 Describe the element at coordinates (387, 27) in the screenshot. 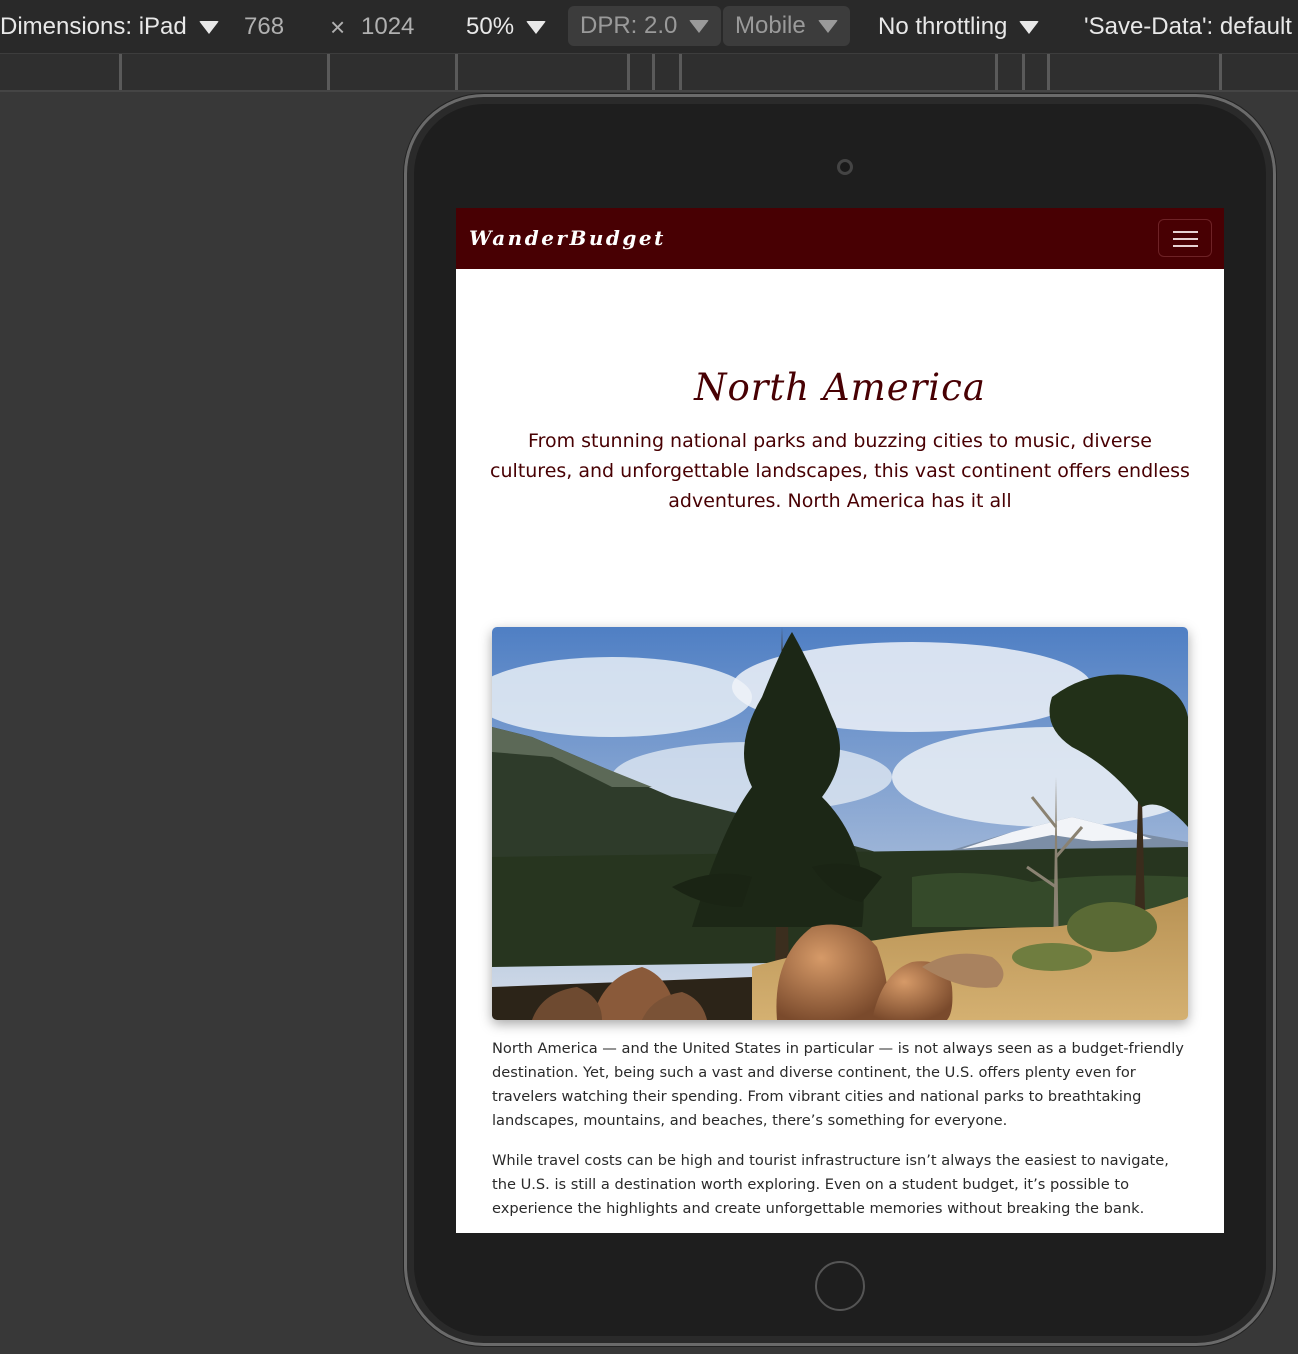

I see `height-input: 1024` at that location.